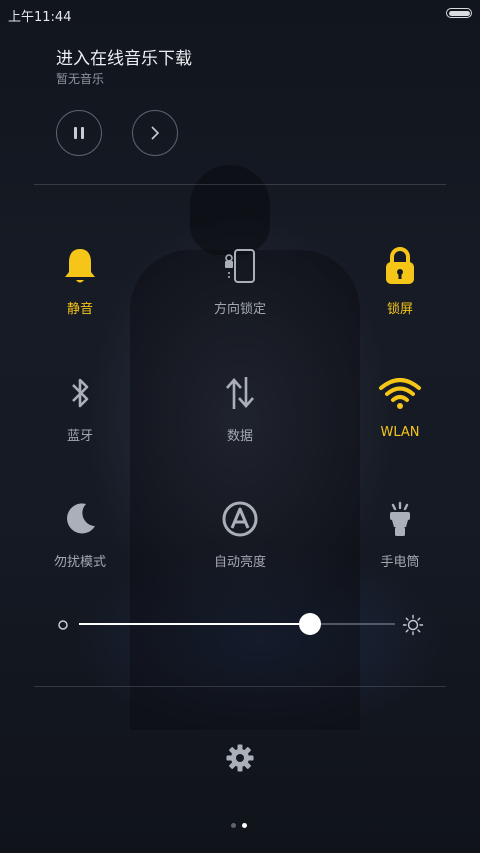 This screenshot has height=853, width=480. What do you see at coordinates (79, 436) in the screenshot?
I see `toggle-bluetooth-label: 蓝牙` at bounding box center [79, 436].